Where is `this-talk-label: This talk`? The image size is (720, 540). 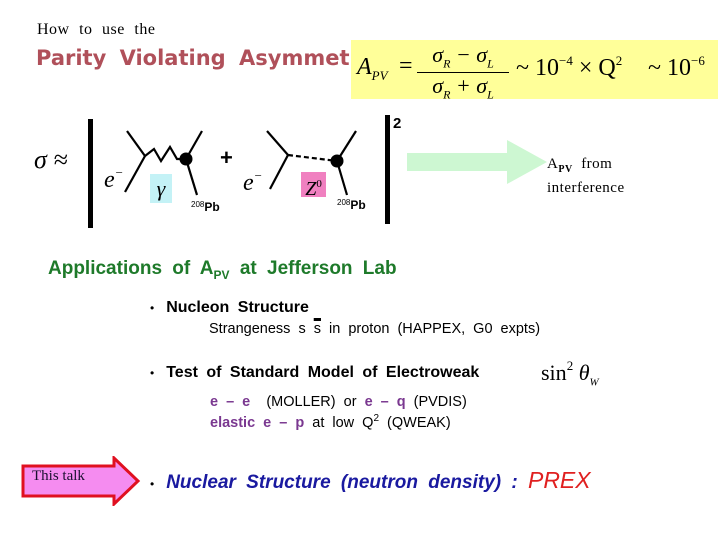 this-talk-label: This talk is located at coordinates (58, 476).